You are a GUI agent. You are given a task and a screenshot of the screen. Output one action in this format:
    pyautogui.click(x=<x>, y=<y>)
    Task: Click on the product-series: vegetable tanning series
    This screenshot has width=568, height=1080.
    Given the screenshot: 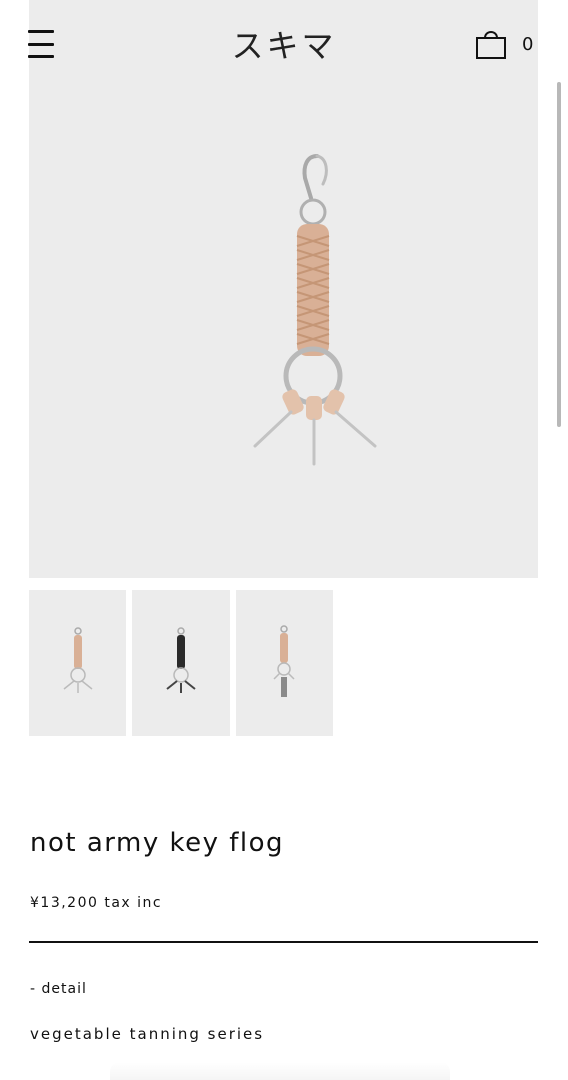 What is the action you would take?
    pyautogui.click(x=147, y=1034)
    